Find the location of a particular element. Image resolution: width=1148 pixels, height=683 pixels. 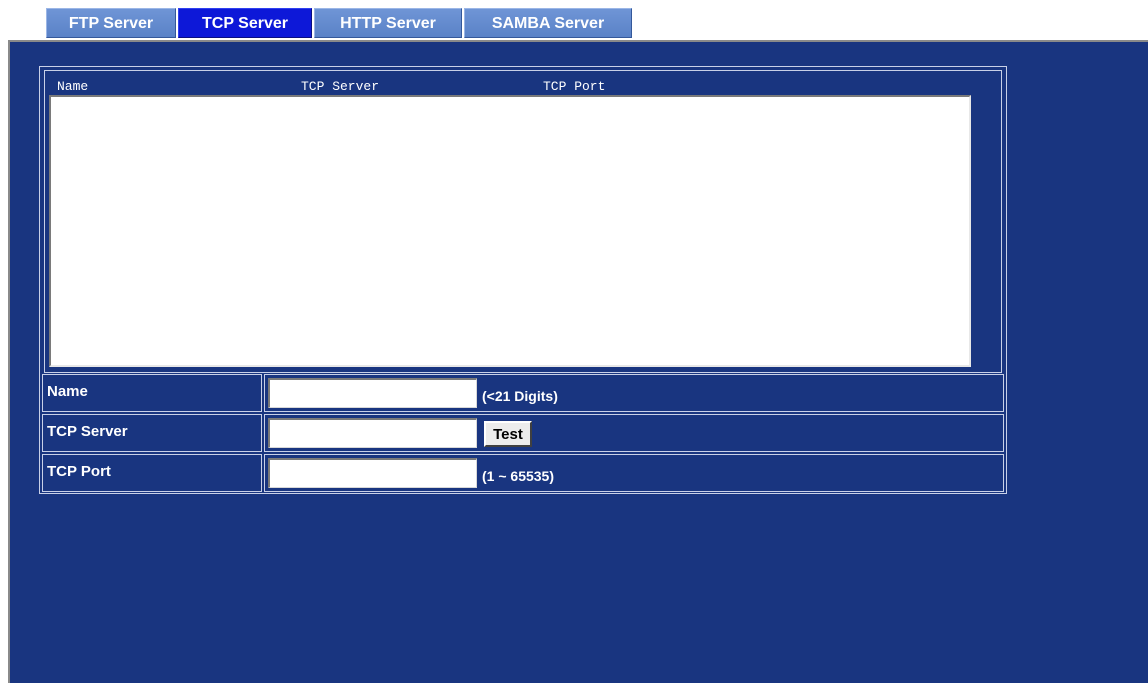

name-hint: (<21 Digits) is located at coordinates (520, 396).